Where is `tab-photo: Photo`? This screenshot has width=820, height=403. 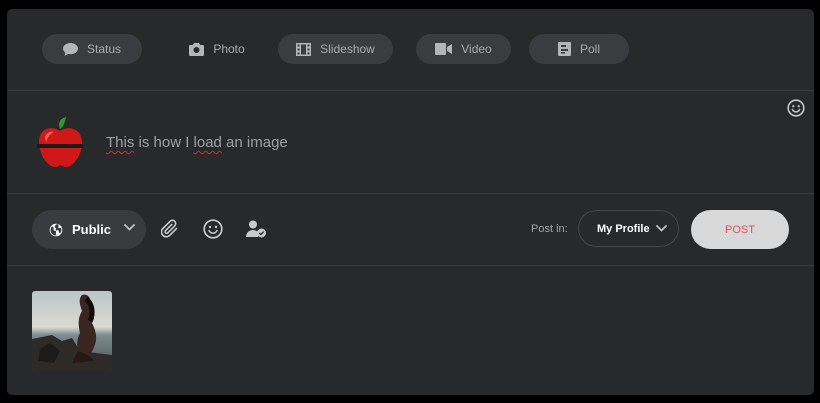 tab-photo: Photo is located at coordinates (217, 49).